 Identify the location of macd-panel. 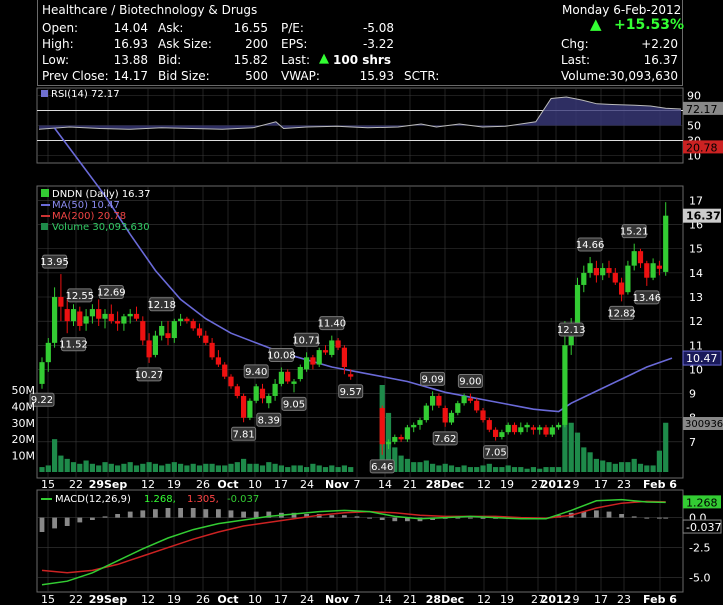
(354, 542).